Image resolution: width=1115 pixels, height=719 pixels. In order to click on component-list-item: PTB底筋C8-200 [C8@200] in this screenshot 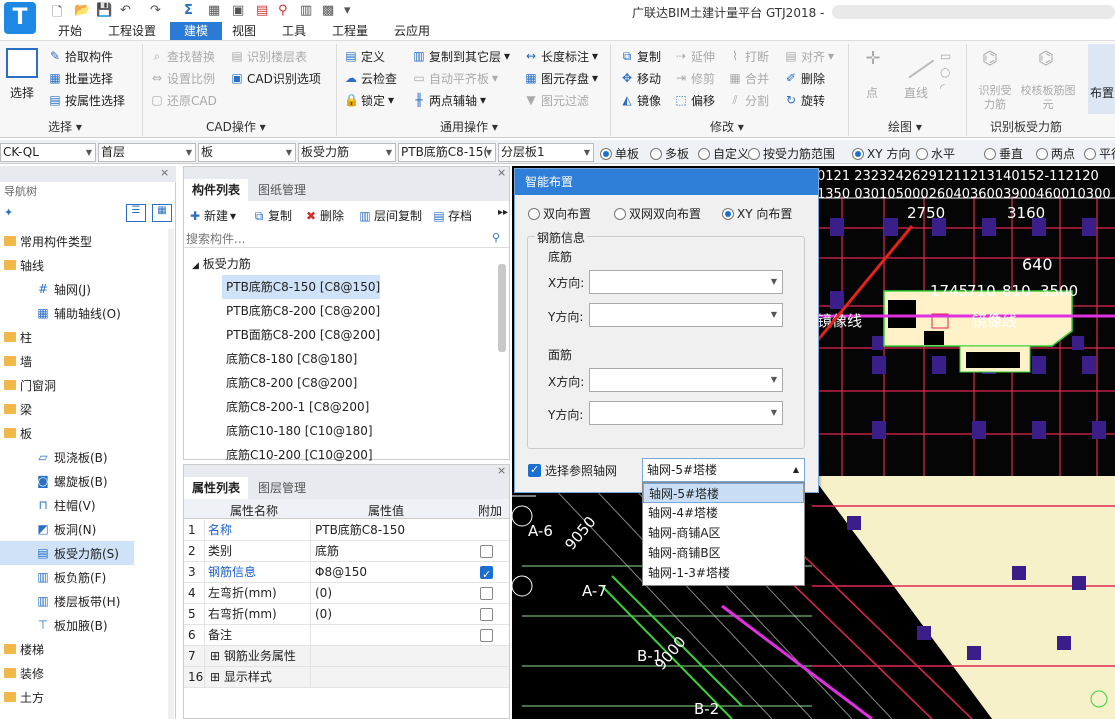, I will do `click(360, 311)`.